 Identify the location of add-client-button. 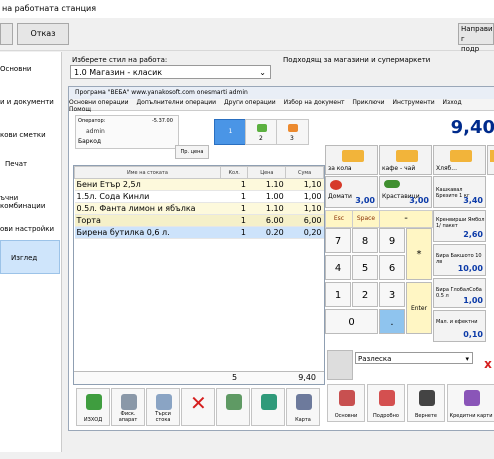
(233, 407).